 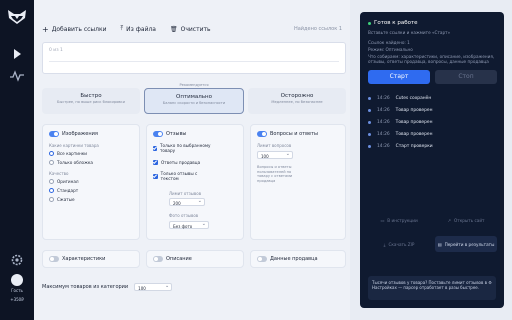 What do you see at coordinates (183, 148) in the screenshot?
I see `checkbox-selected-product: Только по выбранному товару` at bounding box center [183, 148].